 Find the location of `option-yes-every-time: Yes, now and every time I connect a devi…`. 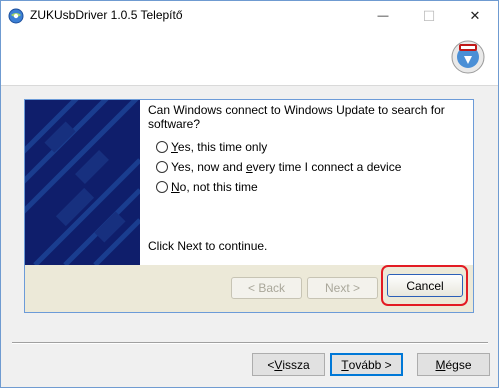

option-yes-every-time: Yes, now and every time I connect a devi… is located at coordinates (278, 167).